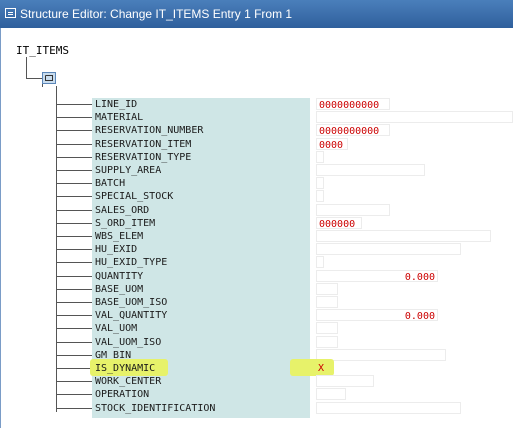 The width and height of the screenshot is (513, 428). Describe the element at coordinates (256, 170) in the screenshot. I see `field-row: SUPPLY_AREA` at that location.